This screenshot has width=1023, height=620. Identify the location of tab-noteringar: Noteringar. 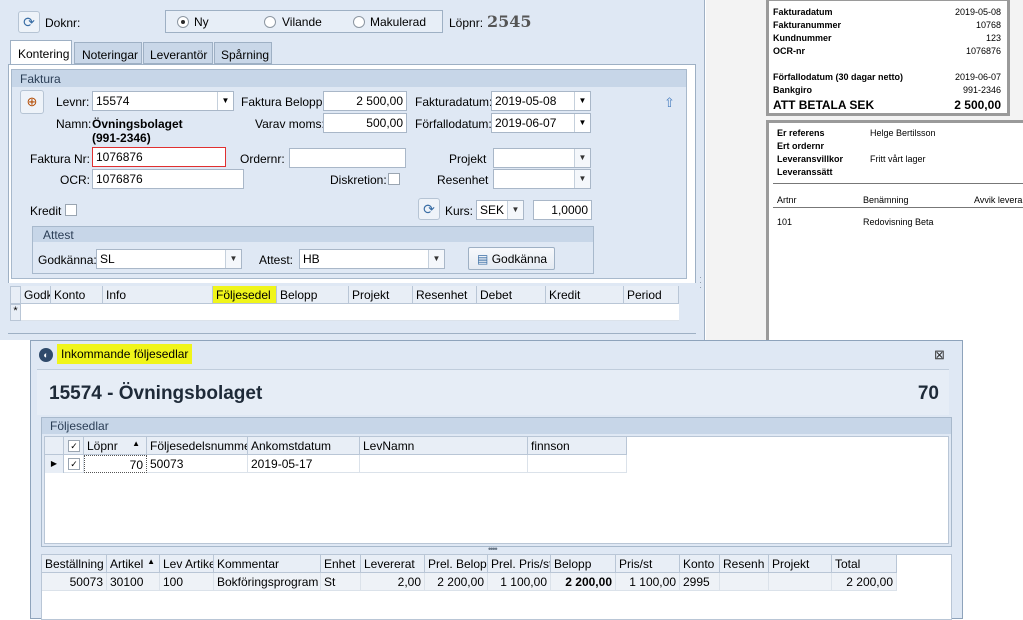
(108, 53).